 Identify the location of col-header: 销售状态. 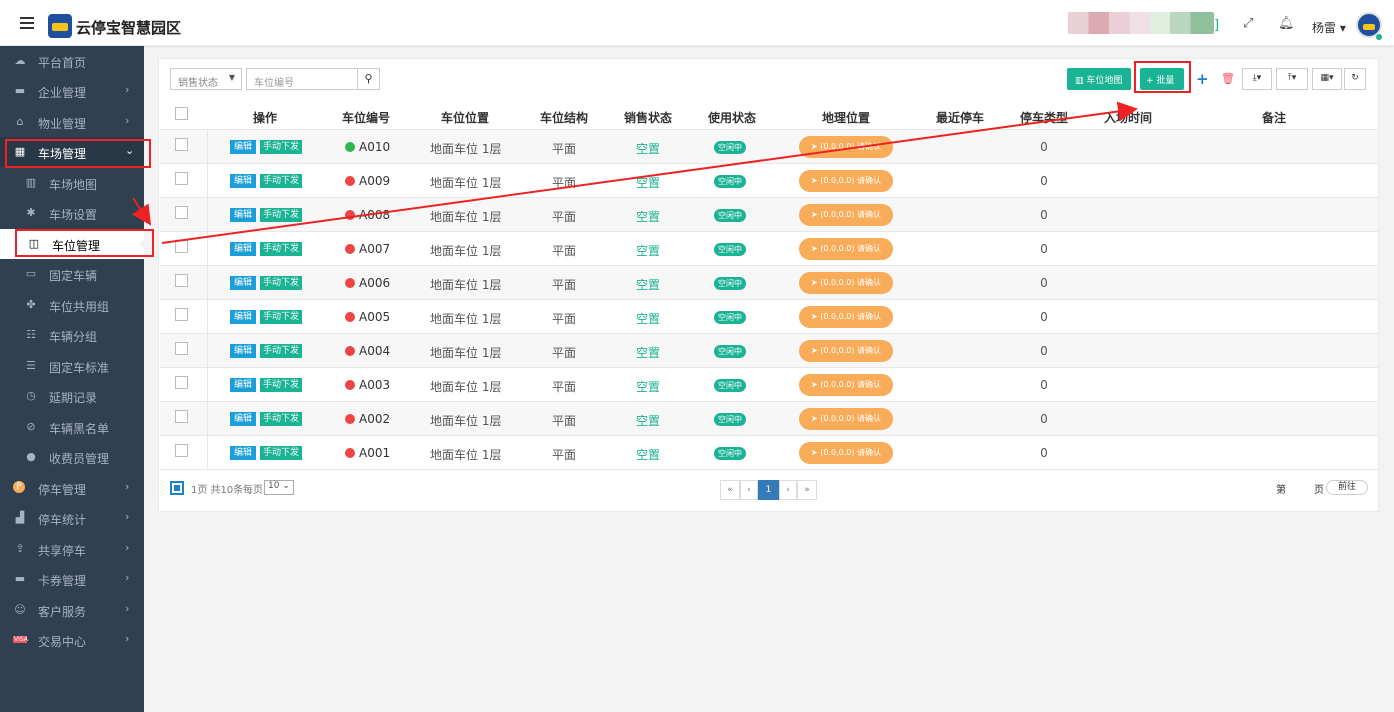
(648, 117).